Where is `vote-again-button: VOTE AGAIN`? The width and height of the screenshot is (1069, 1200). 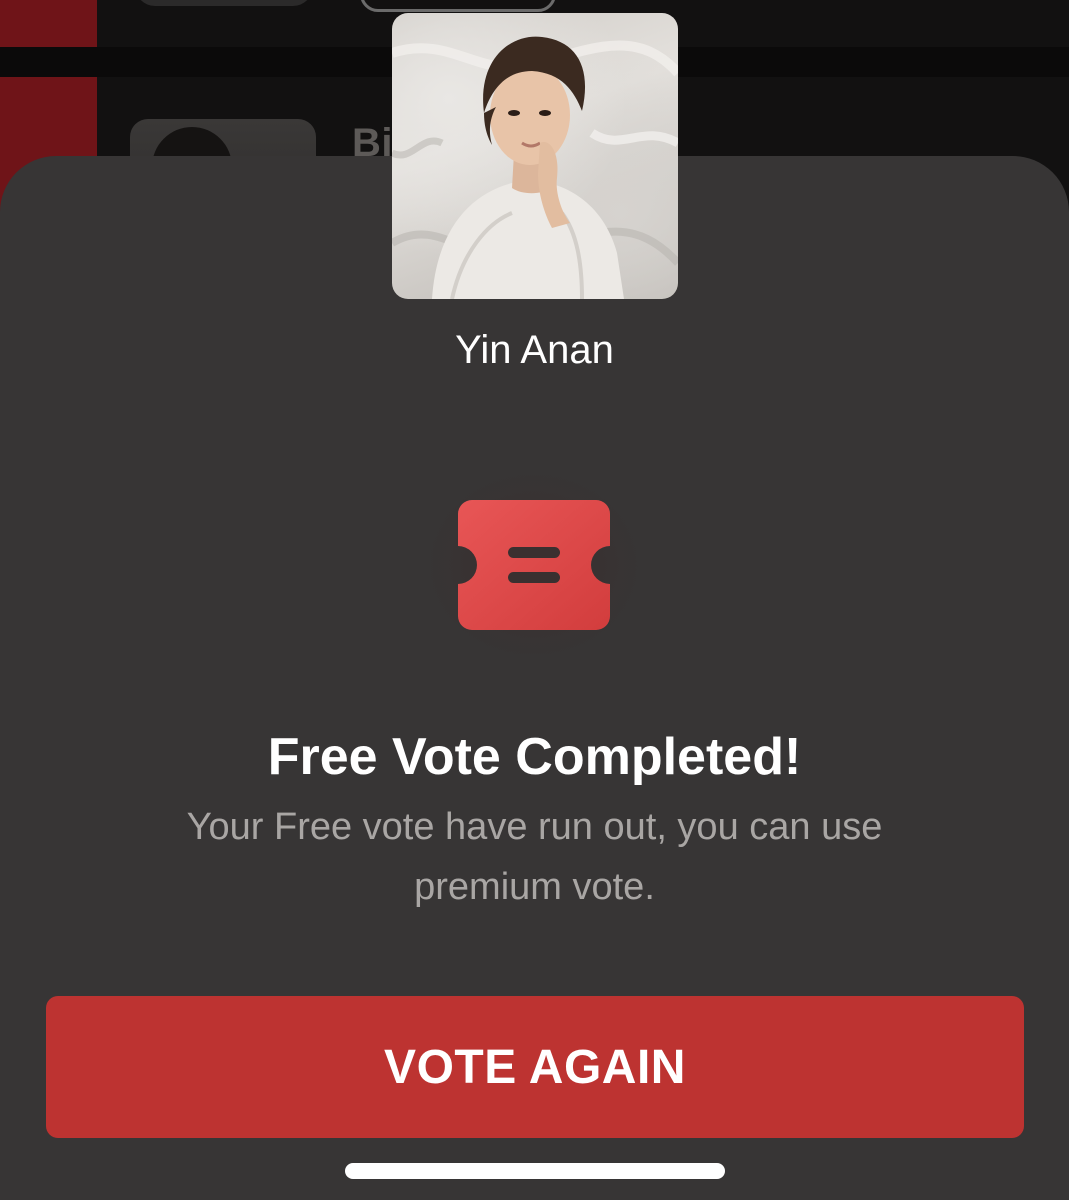
vote-again-button: VOTE AGAIN is located at coordinates (535, 1067).